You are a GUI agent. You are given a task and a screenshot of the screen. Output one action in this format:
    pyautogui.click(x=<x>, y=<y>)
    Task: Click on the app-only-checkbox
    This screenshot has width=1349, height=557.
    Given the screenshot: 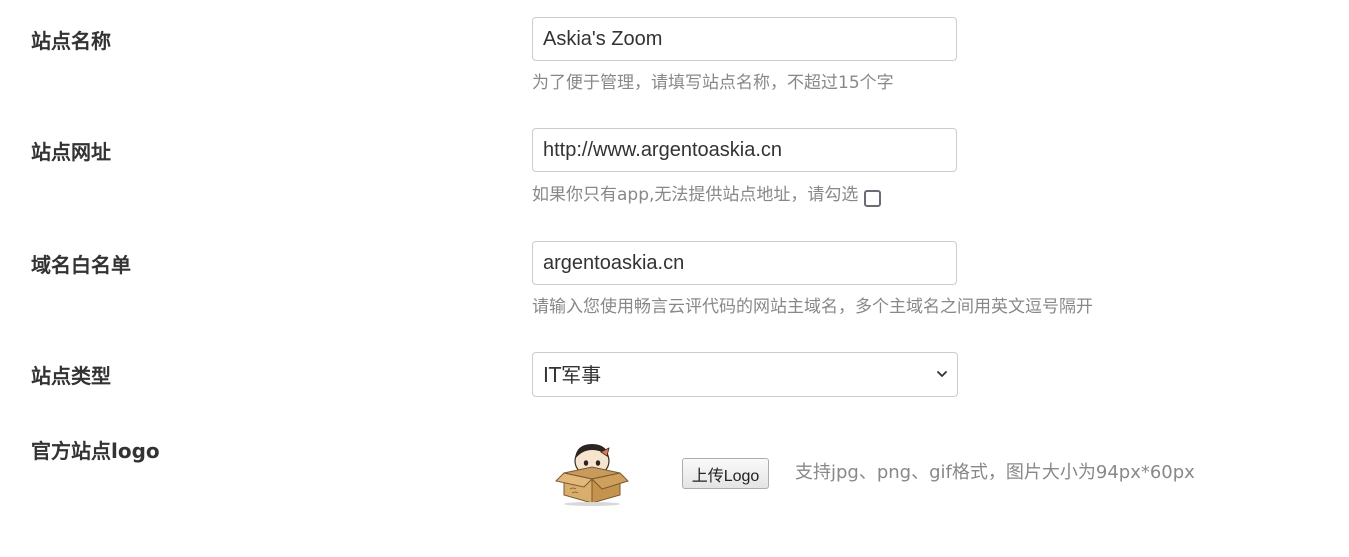 What is the action you would take?
    pyautogui.click(x=873, y=198)
    